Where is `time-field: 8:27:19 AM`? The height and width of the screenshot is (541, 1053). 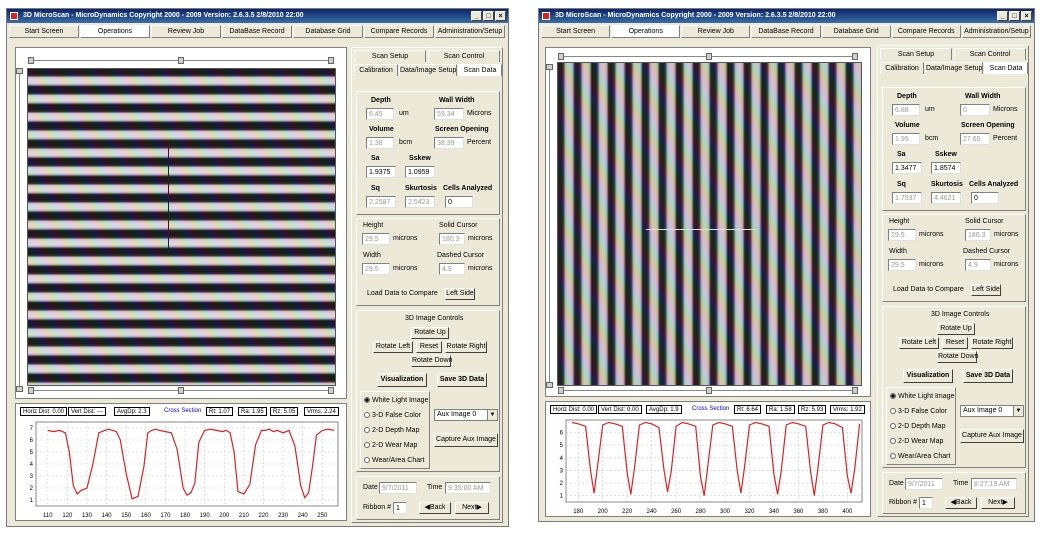 time-field: 8:27:19 AM is located at coordinates (994, 484).